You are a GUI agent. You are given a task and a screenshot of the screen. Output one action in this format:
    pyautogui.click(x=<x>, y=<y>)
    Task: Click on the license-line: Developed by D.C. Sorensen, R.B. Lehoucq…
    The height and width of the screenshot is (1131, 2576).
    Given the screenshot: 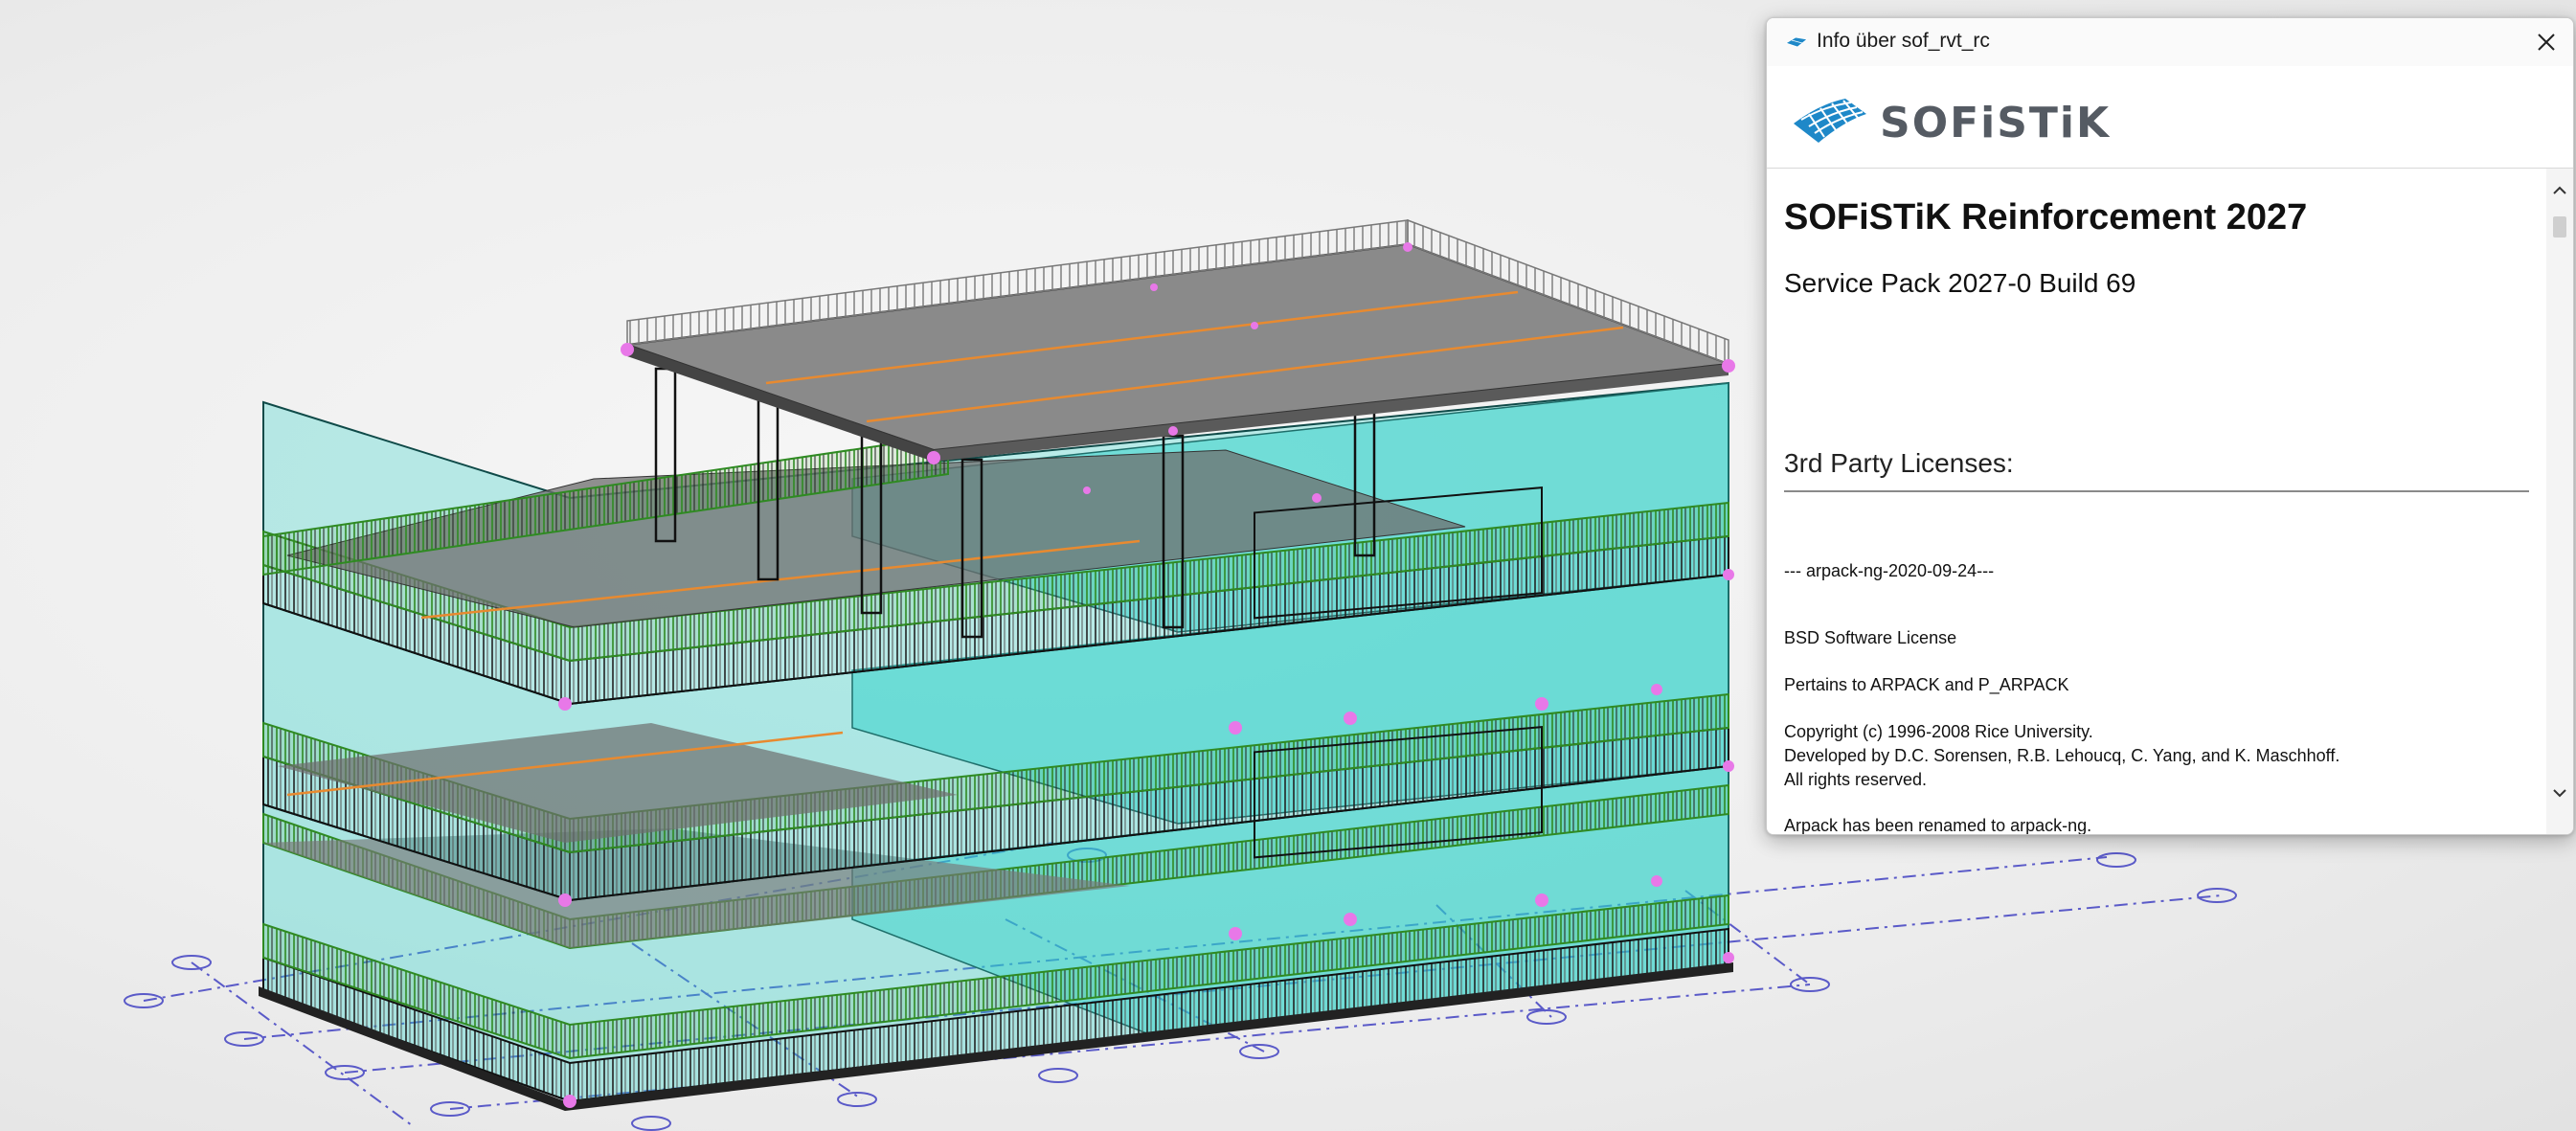 What is the action you would take?
    pyautogui.click(x=2062, y=755)
    